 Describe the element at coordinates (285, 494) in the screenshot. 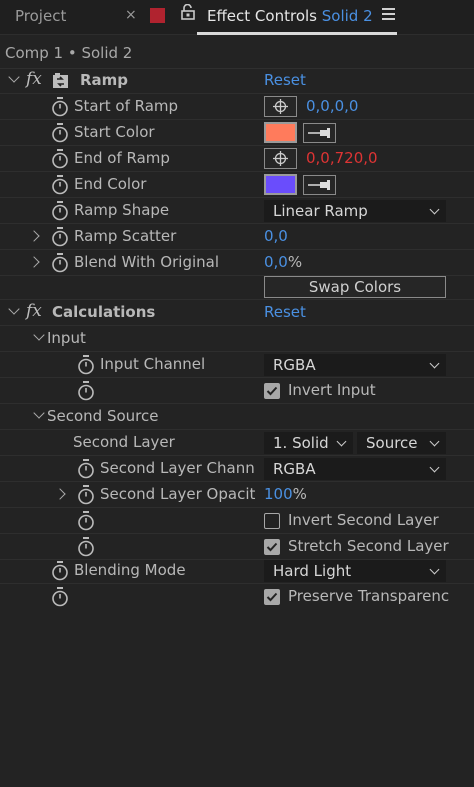

I see `second-layer-opacity-field: 100%` at that location.